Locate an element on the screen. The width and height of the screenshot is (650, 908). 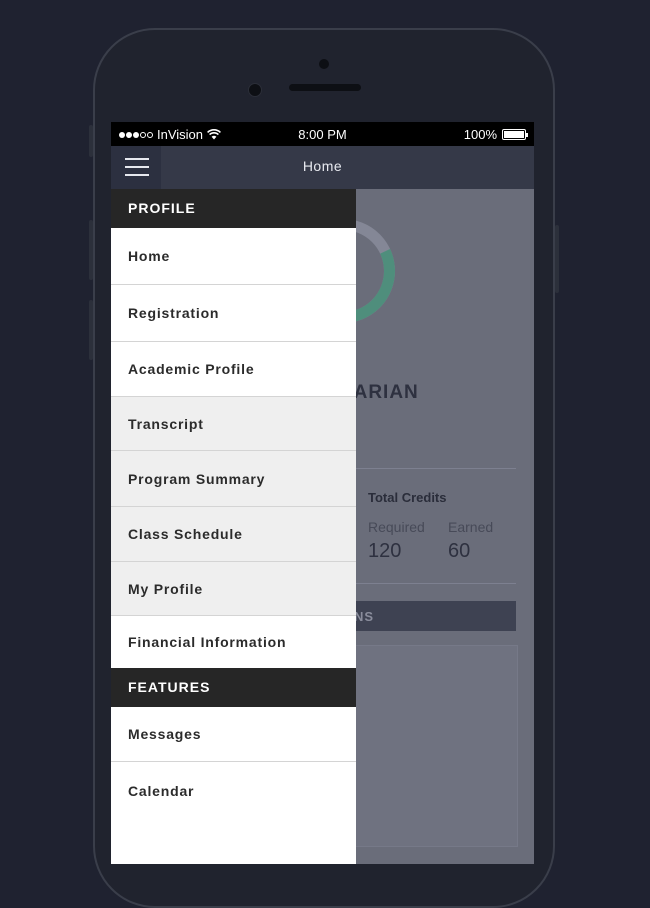
drawer-item-registration: Registration is located at coordinates (233, 313).